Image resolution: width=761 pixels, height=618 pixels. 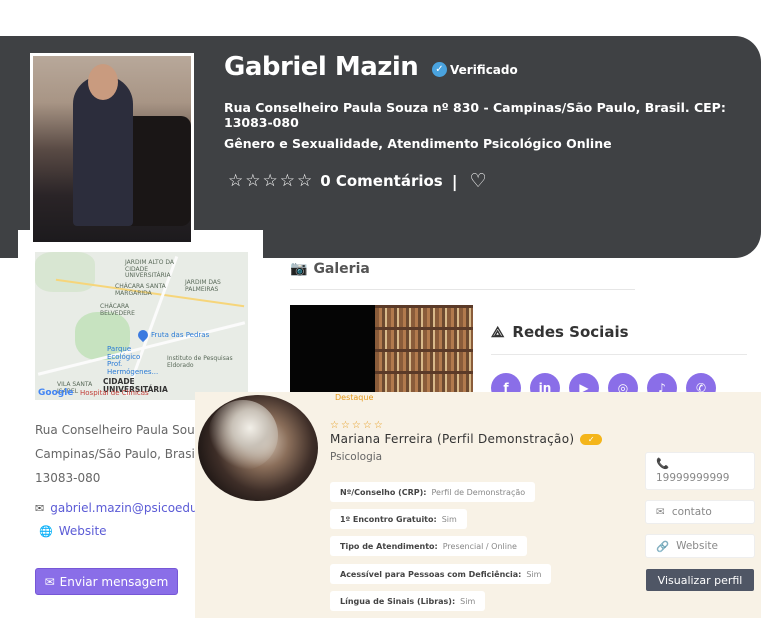 I want to click on specialty: Psicologia, so click(x=356, y=457).